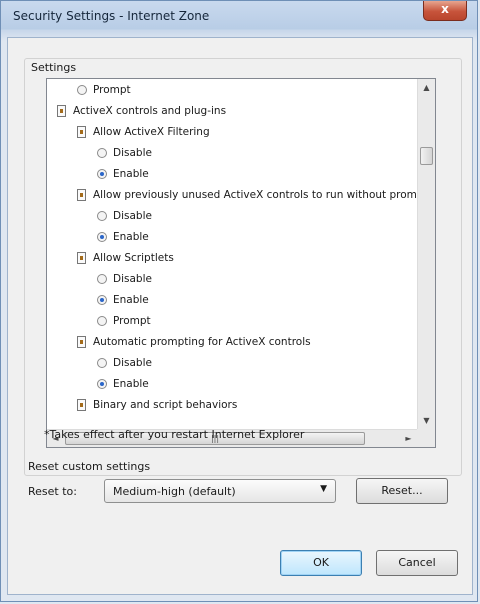 This screenshot has height=604, width=480. Describe the element at coordinates (174, 491) in the screenshot. I see `reset-level-value: Medium-high (default)` at that location.